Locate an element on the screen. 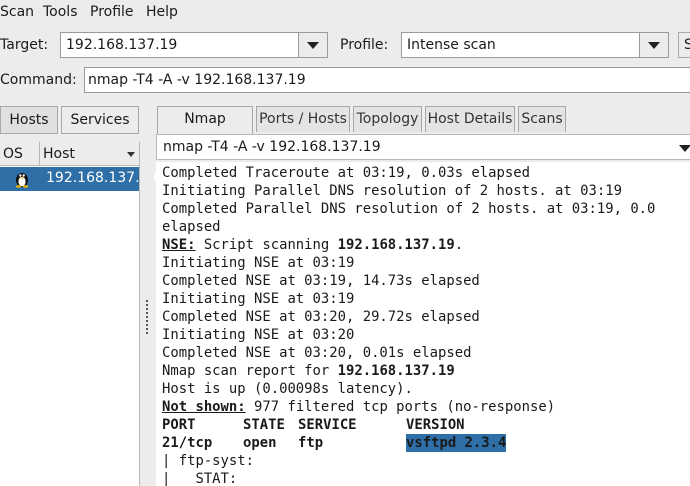  menu-profile: Profile is located at coordinates (112, 12).